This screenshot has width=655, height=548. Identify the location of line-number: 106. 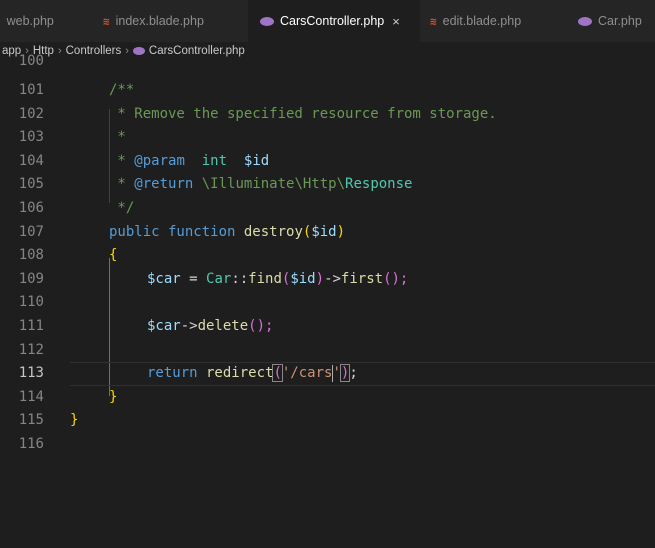
(31, 208).